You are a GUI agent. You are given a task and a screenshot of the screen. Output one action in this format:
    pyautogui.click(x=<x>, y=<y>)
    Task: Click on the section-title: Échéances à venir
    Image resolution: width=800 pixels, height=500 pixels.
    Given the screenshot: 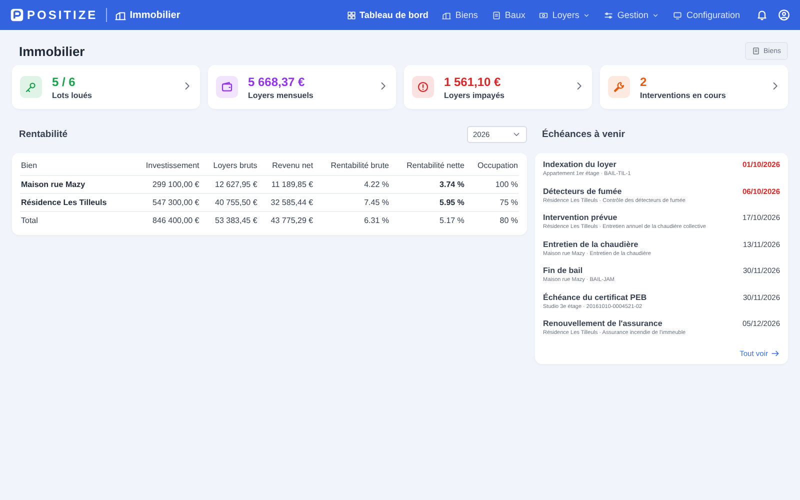 What is the action you would take?
    pyautogui.click(x=583, y=134)
    